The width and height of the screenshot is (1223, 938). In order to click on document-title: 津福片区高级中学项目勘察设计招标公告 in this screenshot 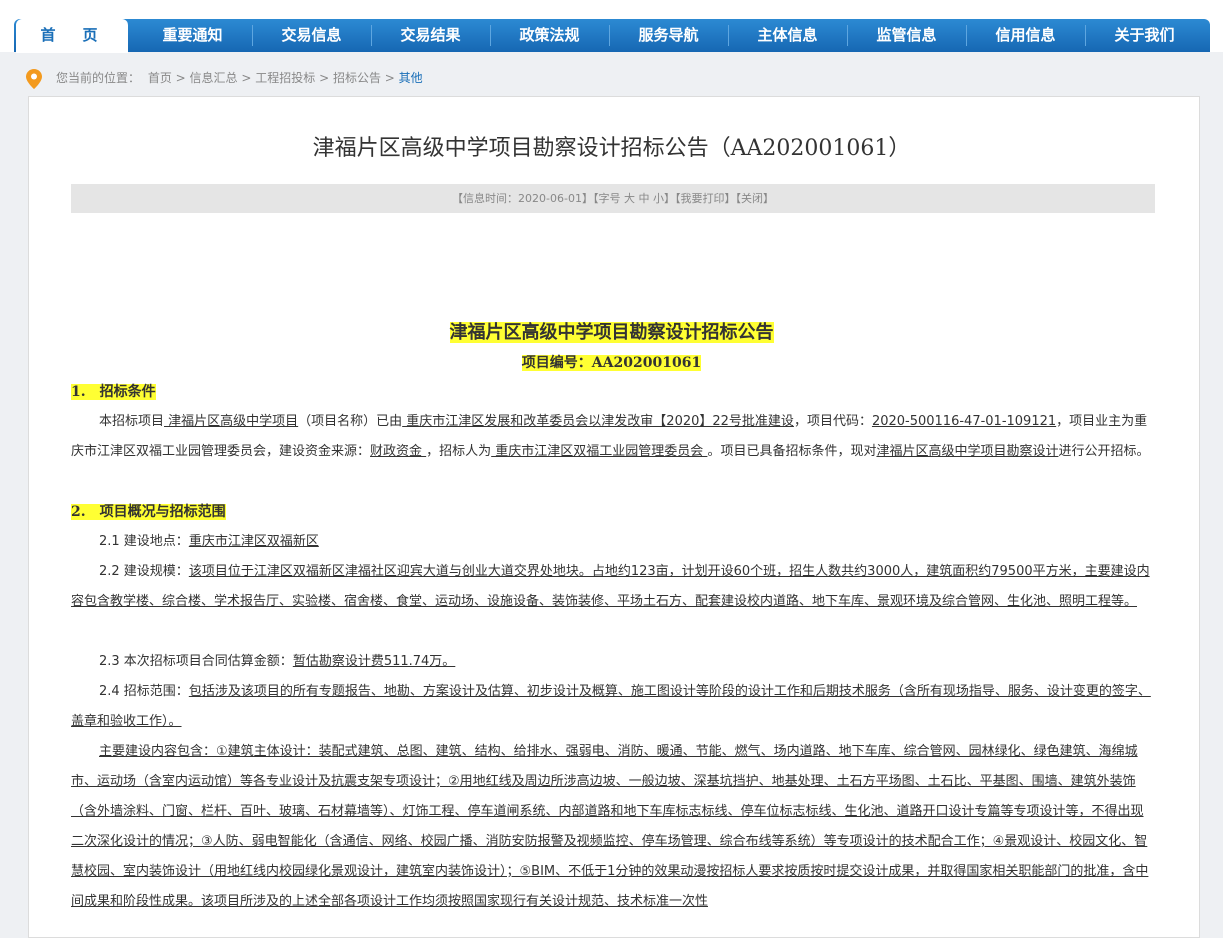, I will do `click(611, 331)`.